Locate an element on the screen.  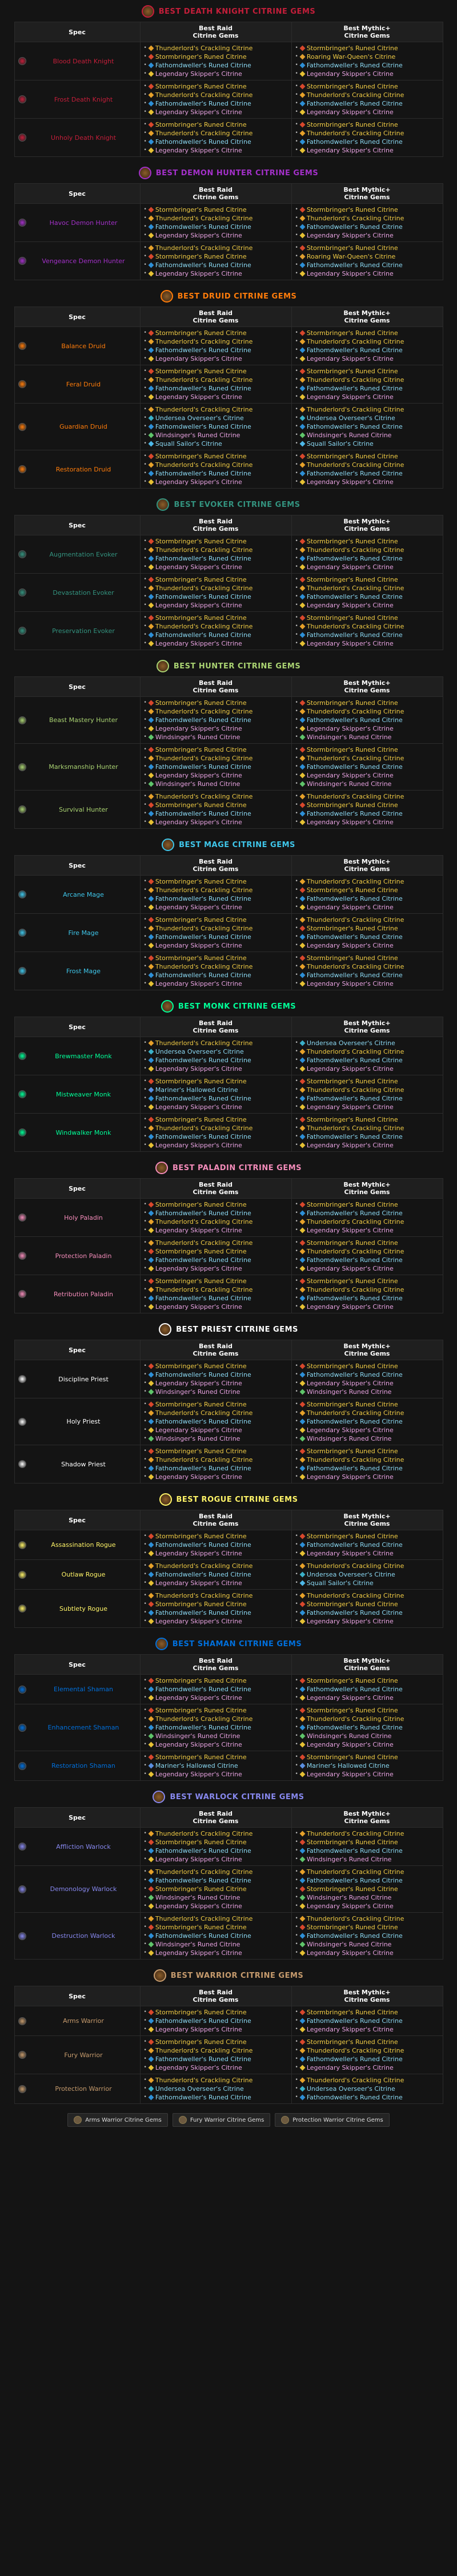
spec-name: Protection Warrior is located at coordinates (84, 2089).